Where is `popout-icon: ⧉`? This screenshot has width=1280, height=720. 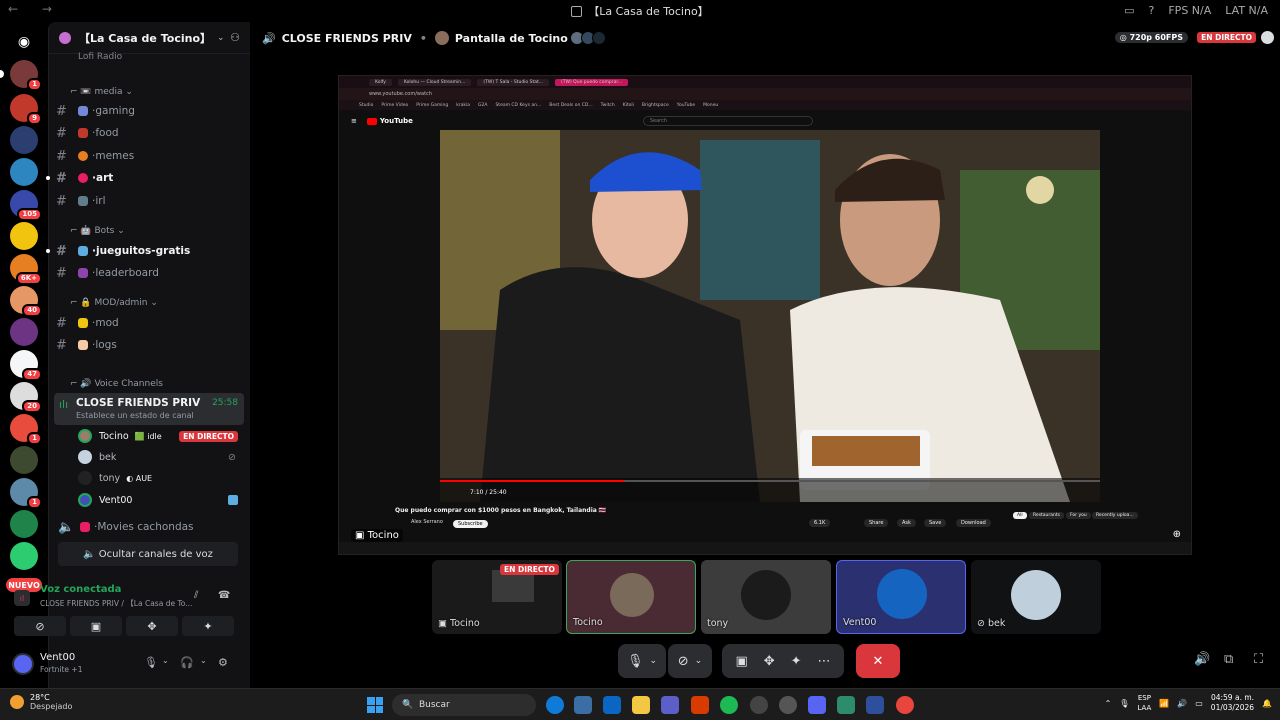
popout-icon: ⧉ is located at coordinates (1228, 659).